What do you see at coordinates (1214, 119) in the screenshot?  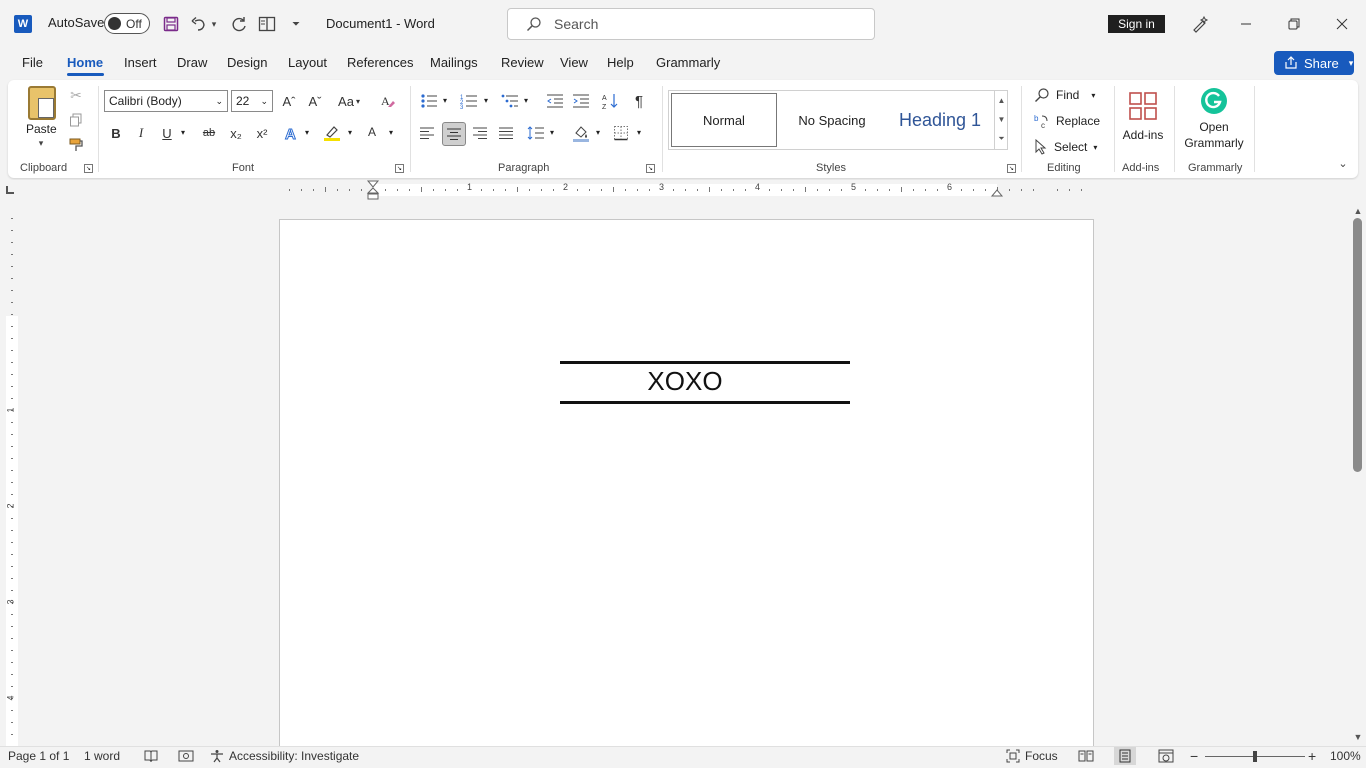 I see `open-grammarly-button: Open Grammarly` at bounding box center [1214, 119].